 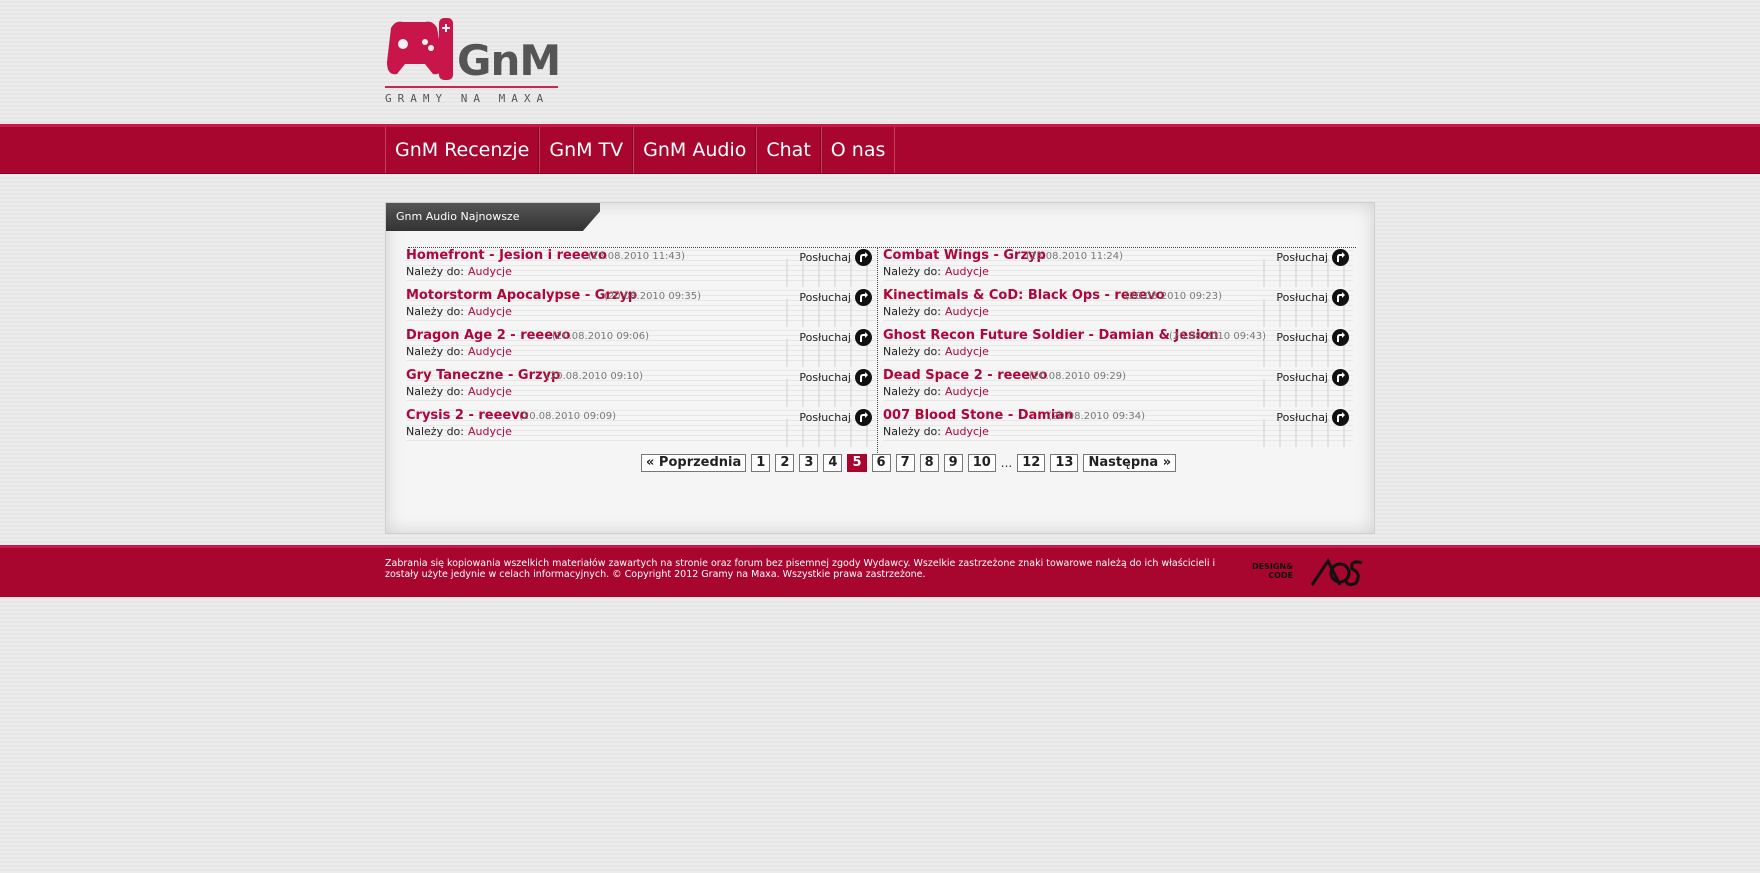 What do you see at coordinates (586, 150) in the screenshot?
I see `nav-item-tv: GnM TV` at bounding box center [586, 150].